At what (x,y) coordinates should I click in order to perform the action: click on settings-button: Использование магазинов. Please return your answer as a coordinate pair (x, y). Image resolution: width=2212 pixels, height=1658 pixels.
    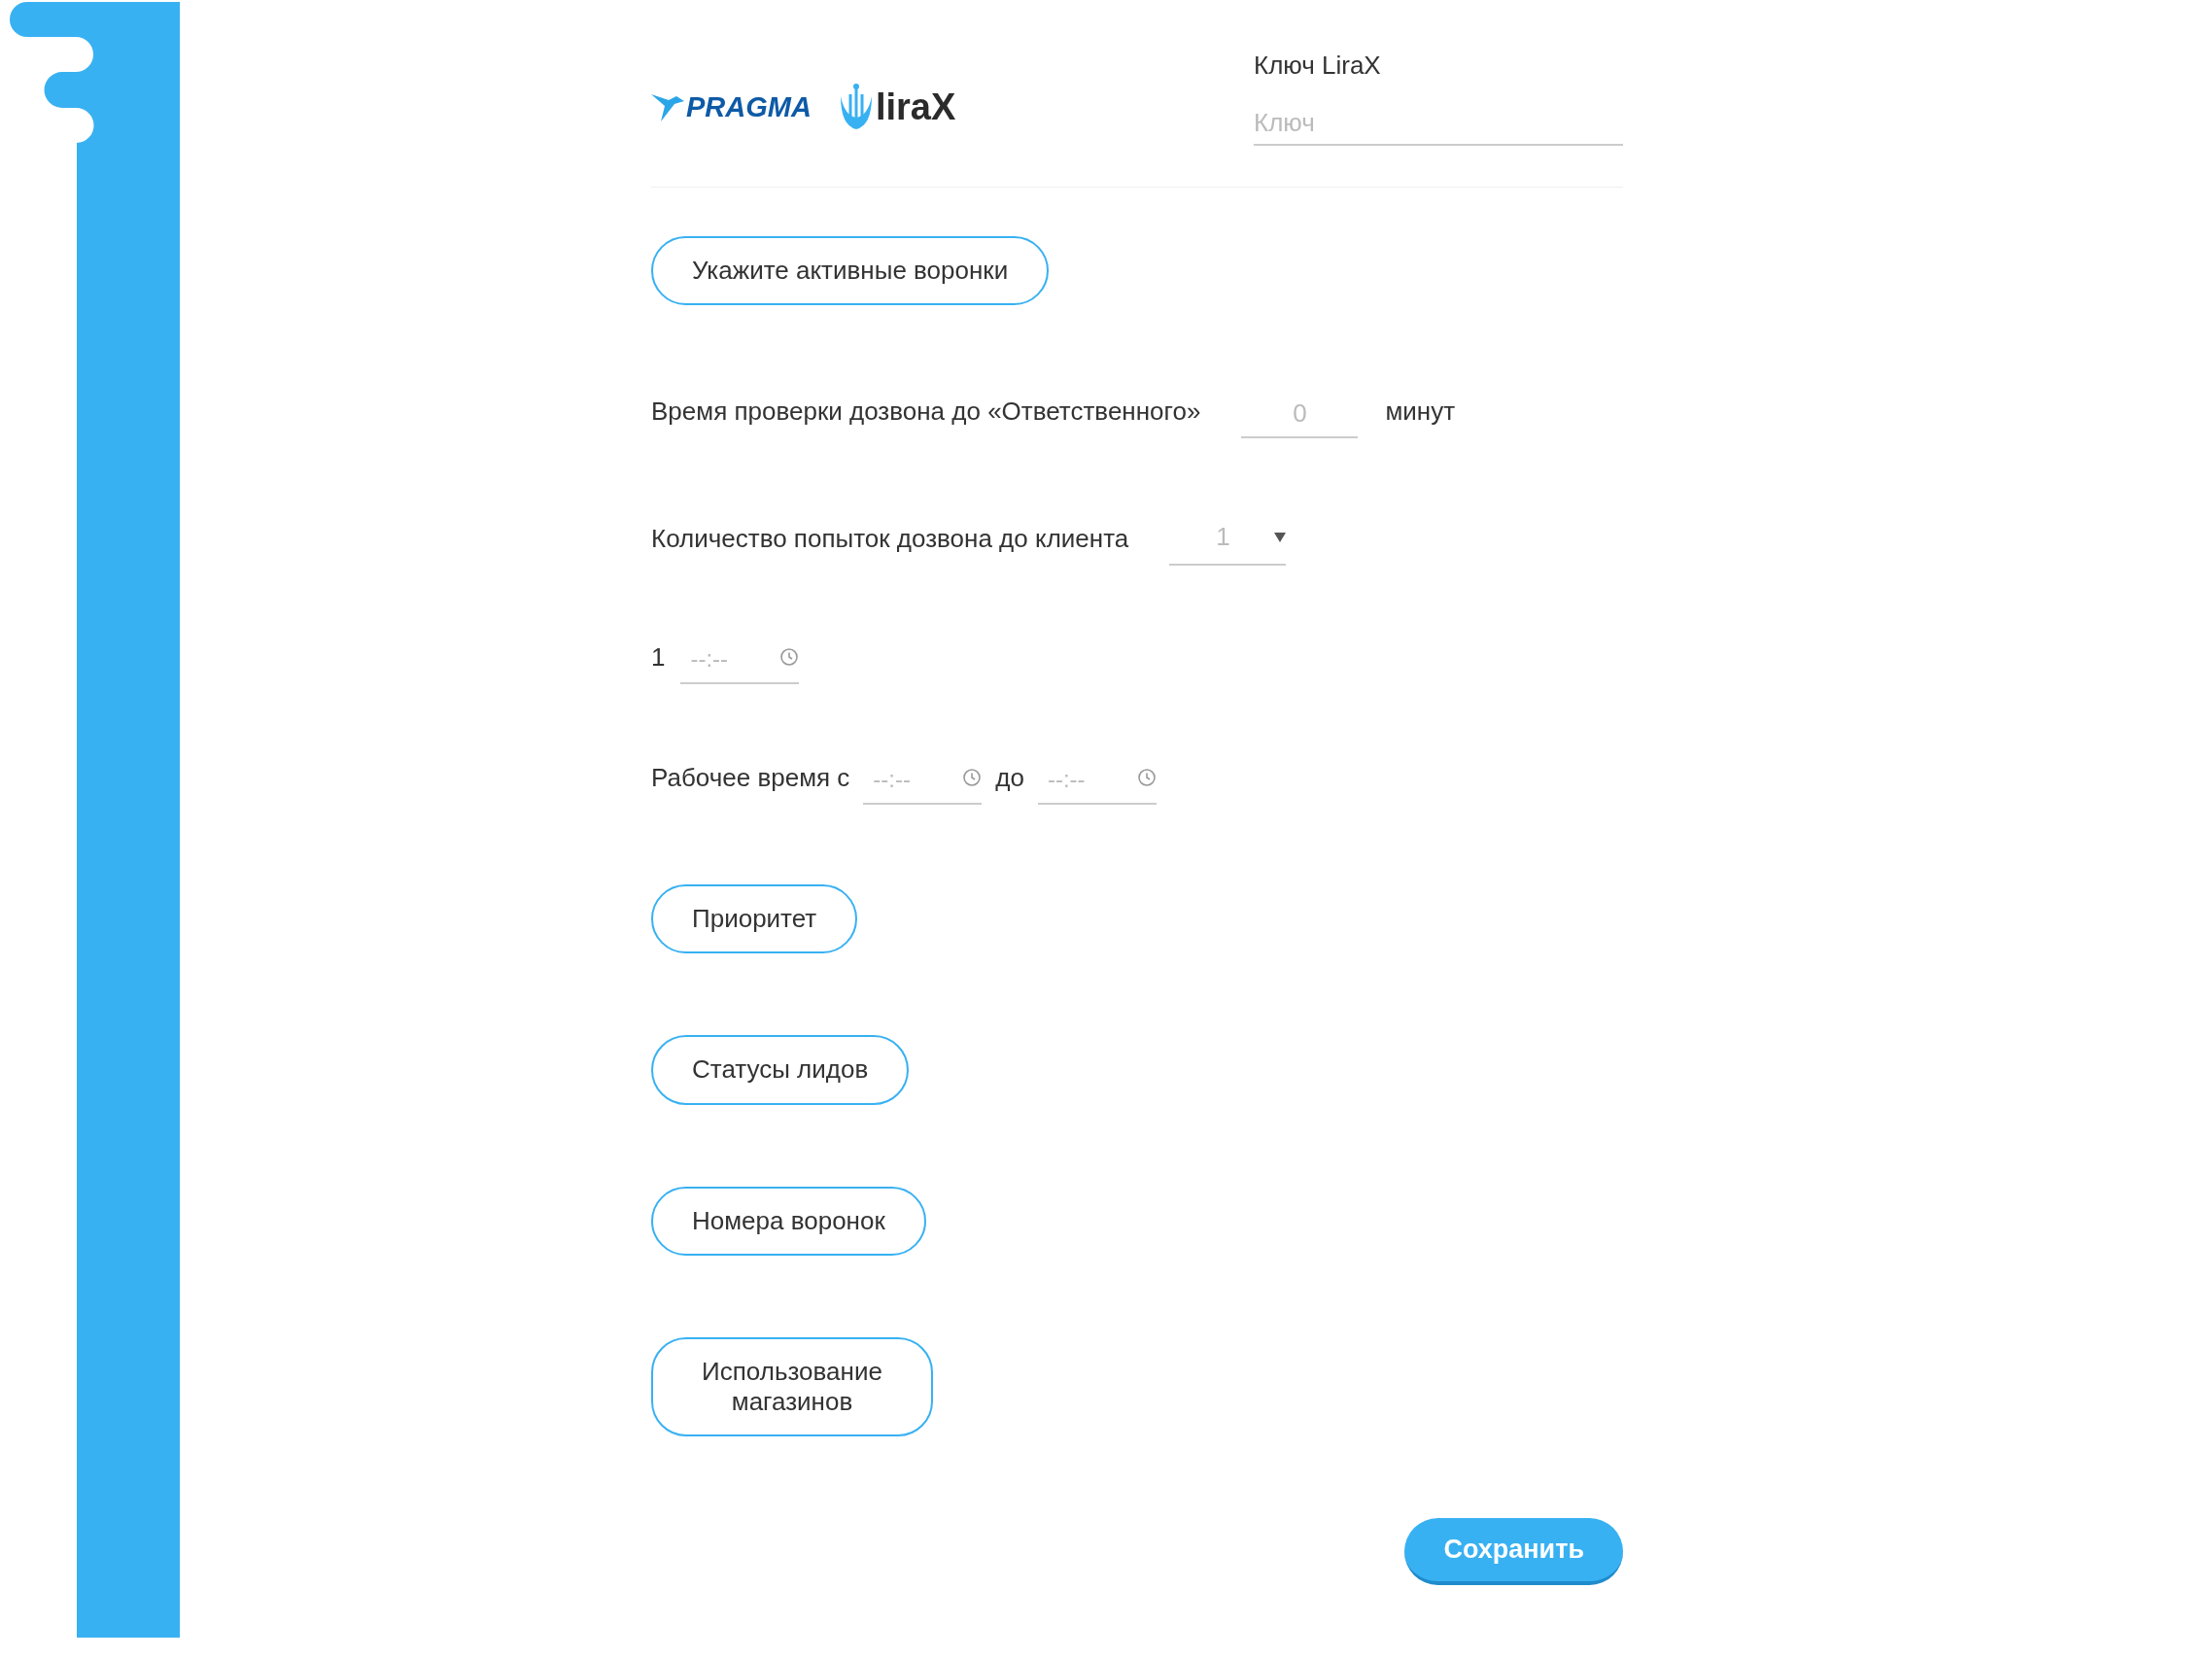
    Looking at the image, I should click on (792, 1386).